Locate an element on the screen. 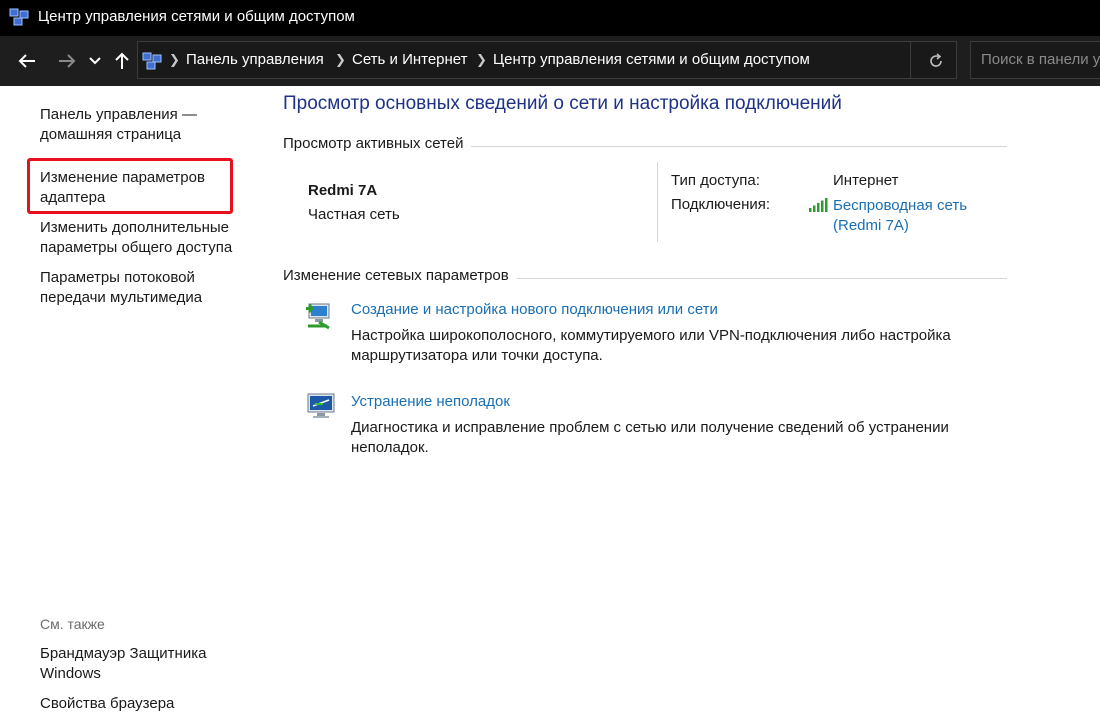  forward-button is located at coordinates (67, 61).